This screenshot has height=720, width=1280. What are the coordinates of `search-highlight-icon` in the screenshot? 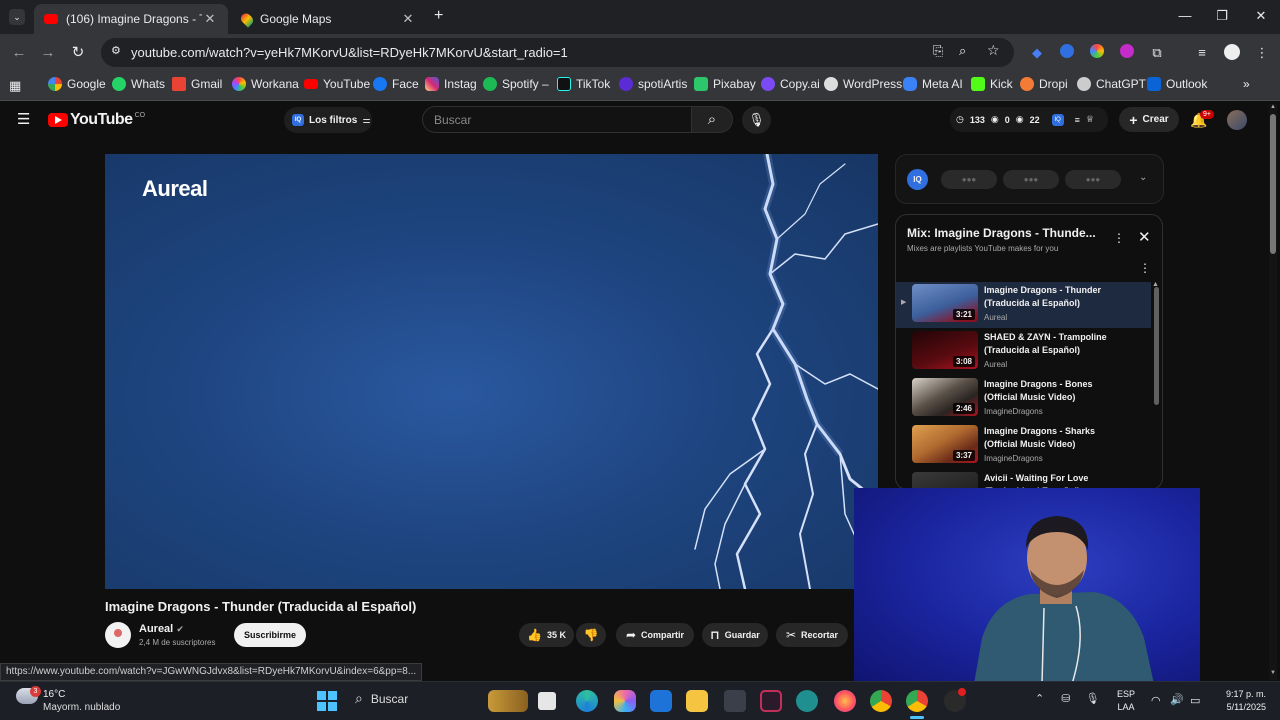 It's located at (508, 701).